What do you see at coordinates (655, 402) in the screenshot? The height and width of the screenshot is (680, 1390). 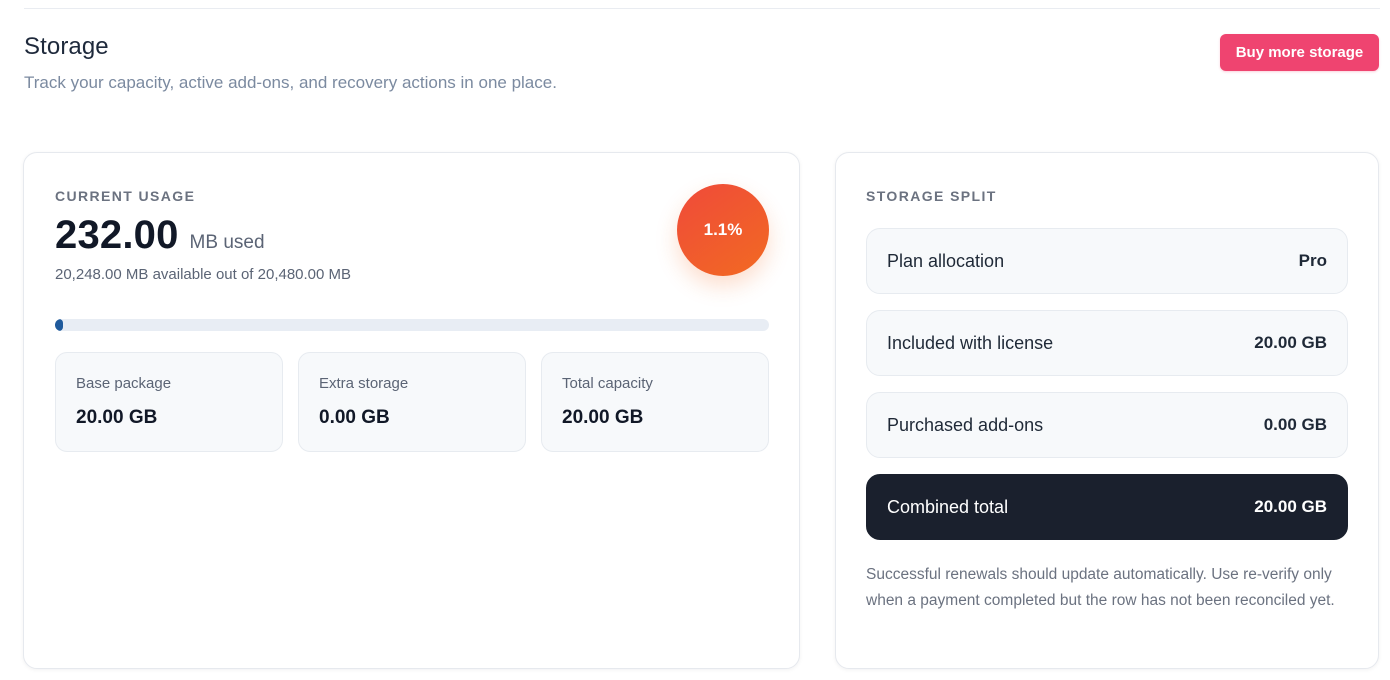 I see `stat-total-capacity: Total capacity 20.00 GB` at bounding box center [655, 402].